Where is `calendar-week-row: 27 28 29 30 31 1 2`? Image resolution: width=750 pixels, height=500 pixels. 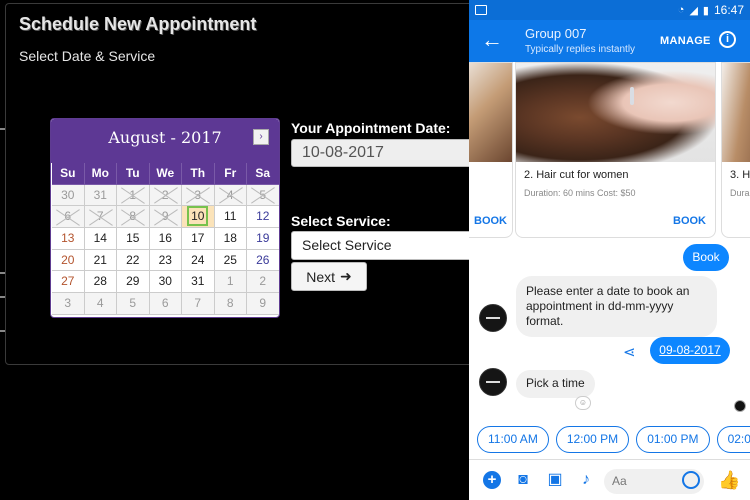
calendar-week-row: 27 28 29 30 31 1 2 is located at coordinates (165, 282).